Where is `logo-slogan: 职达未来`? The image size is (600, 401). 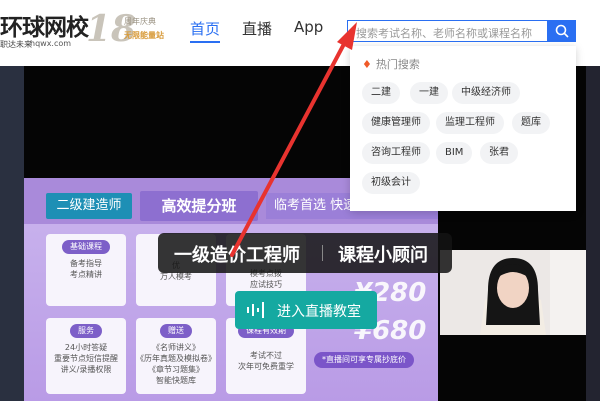
logo-slogan: 职达未来 is located at coordinates (16, 44).